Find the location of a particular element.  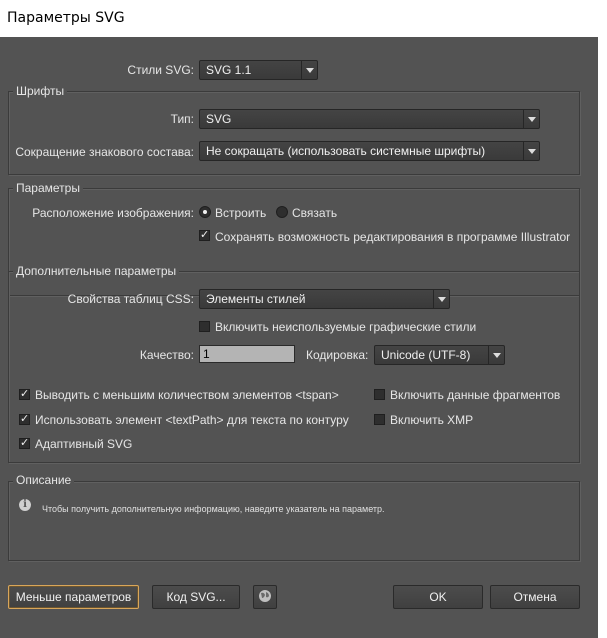

dialog-title: Параметры SVG is located at coordinates (303, 18).